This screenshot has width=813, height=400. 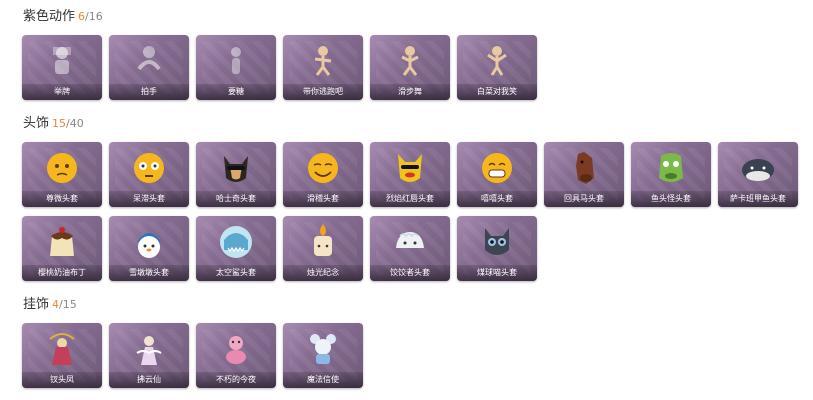 What do you see at coordinates (68, 304) in the screenshot?
I see `total-count: /15` at bounding box center [68, 304].